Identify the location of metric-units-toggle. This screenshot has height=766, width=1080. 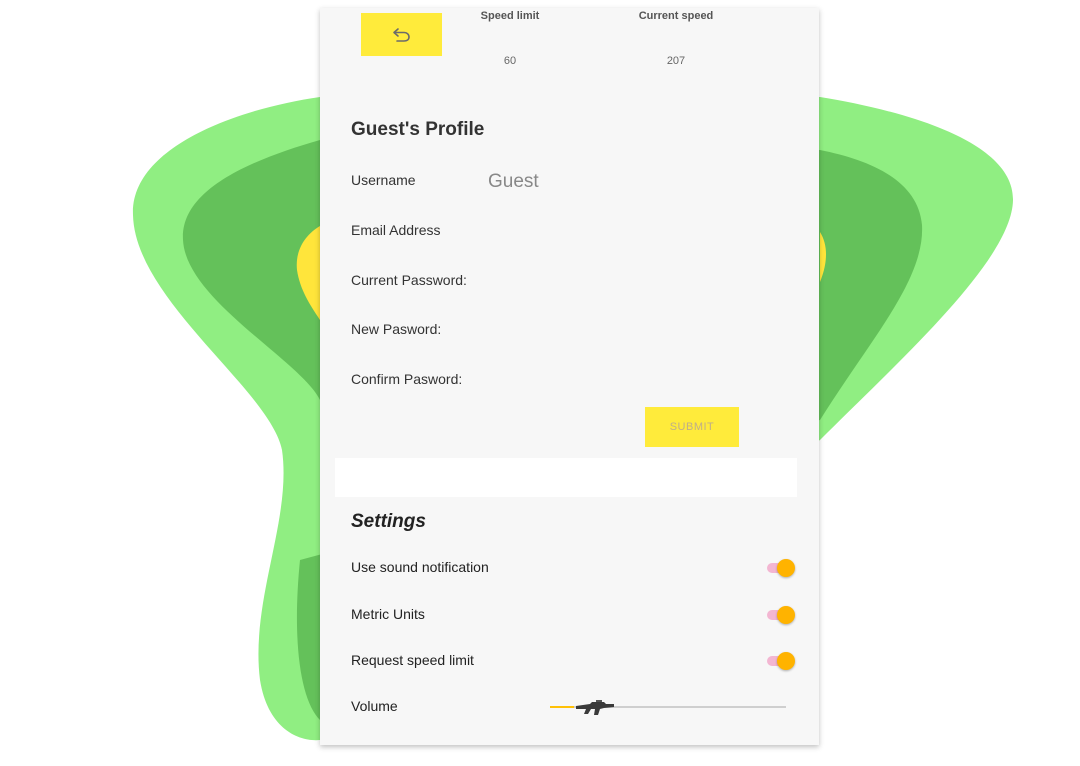
(782, 615).